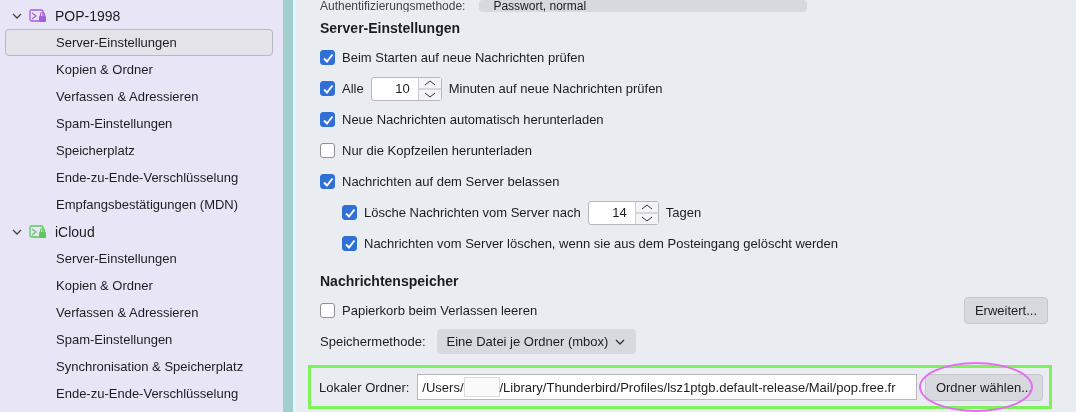 This screenshot has width=1076, height=412. Describe the element at coordinates (88, 15) in the screenshot. I see `account-name: POP-1998` at that location.